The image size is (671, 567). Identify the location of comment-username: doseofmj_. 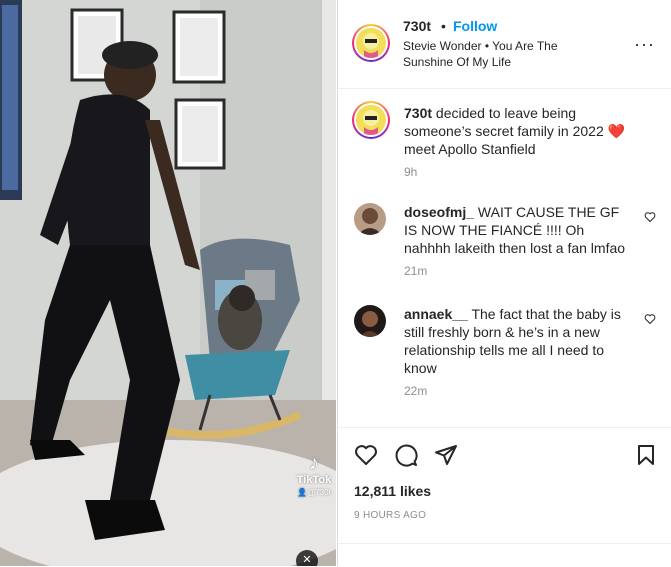
(439, 212).